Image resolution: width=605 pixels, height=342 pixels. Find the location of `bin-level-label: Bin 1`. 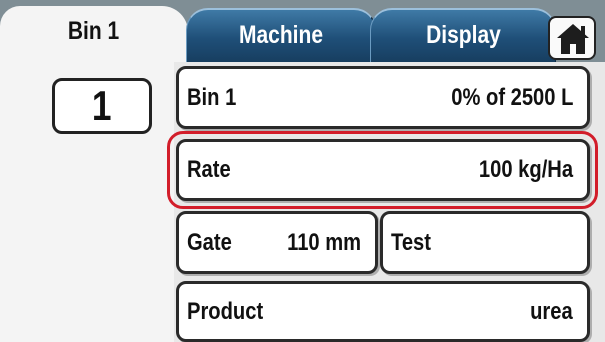

bin-level-label: Bin 1 is located at coordinates (212, 97).